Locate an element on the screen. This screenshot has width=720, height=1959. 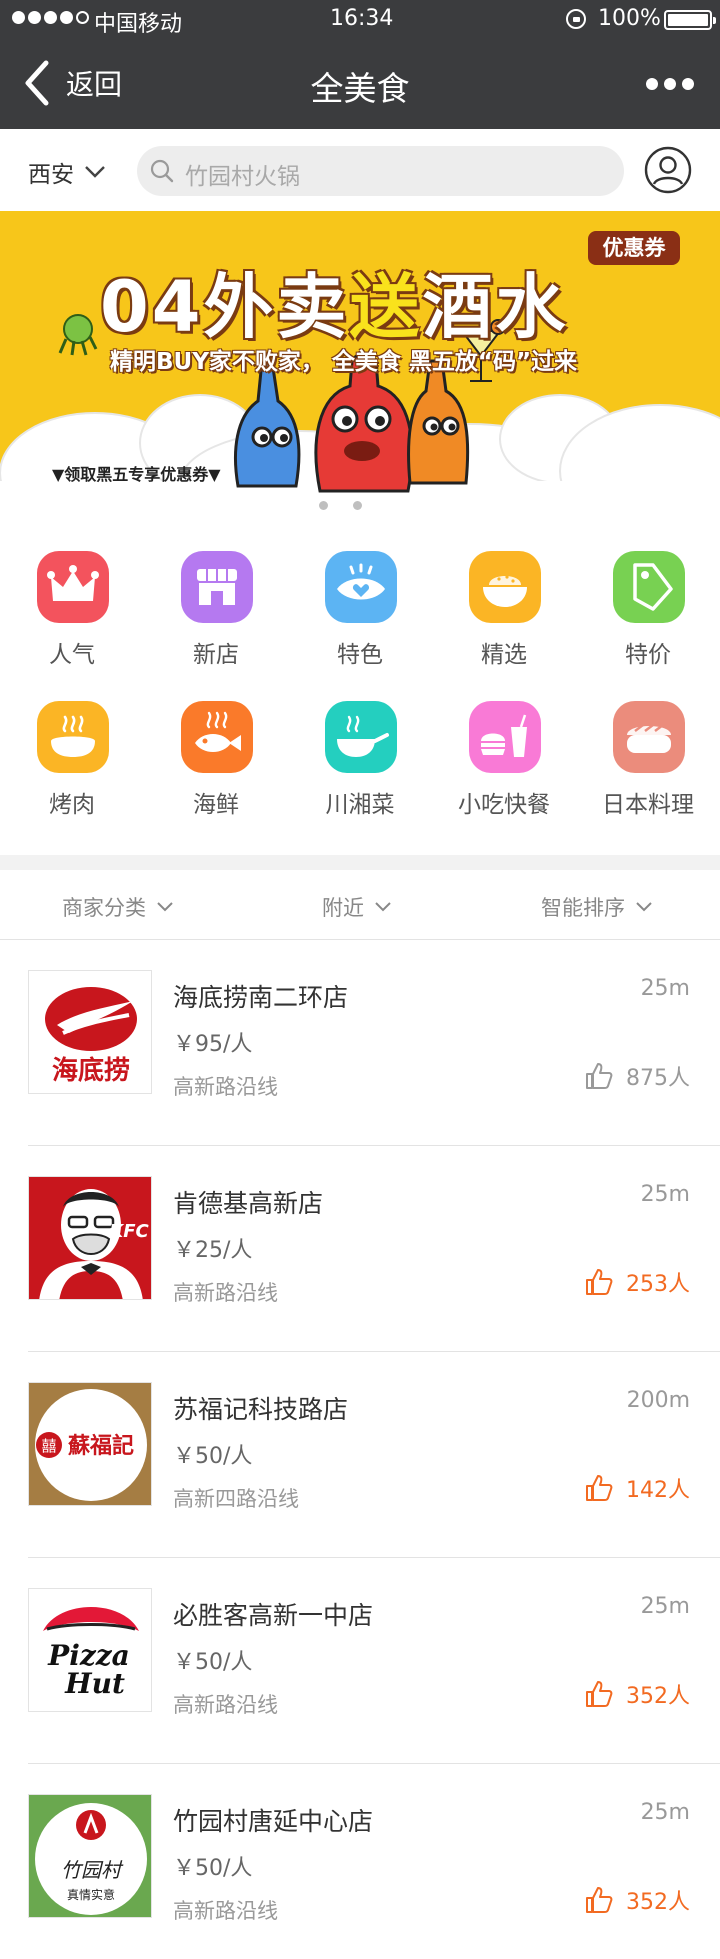
banner-title-highlight: 送 is located at coordinates (386, 307).